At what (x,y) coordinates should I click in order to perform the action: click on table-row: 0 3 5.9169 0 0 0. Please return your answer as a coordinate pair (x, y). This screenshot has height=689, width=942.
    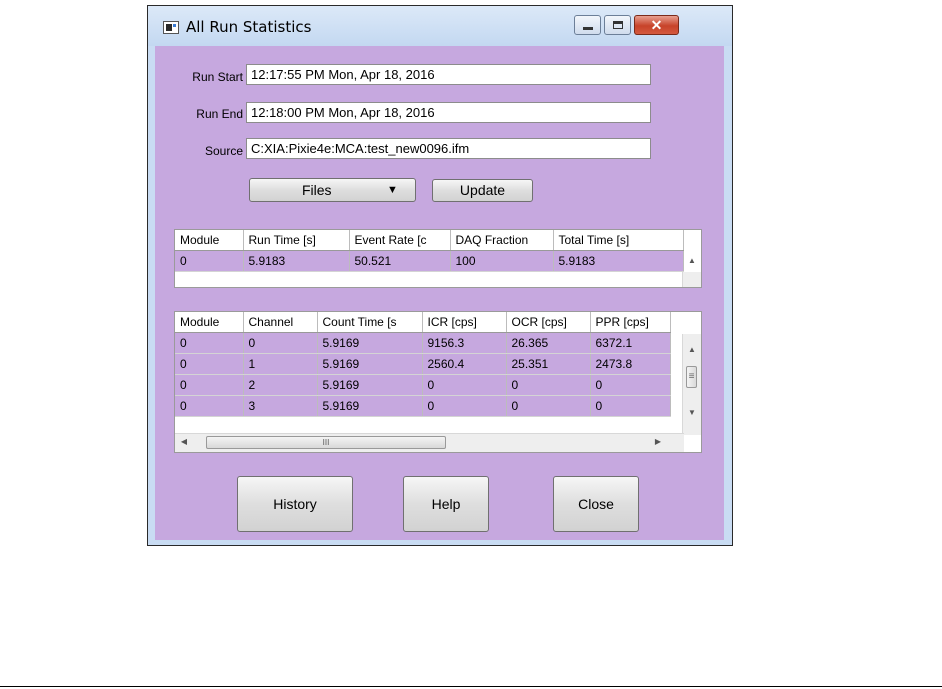
    Looking at the image, I should click on (423, 406).